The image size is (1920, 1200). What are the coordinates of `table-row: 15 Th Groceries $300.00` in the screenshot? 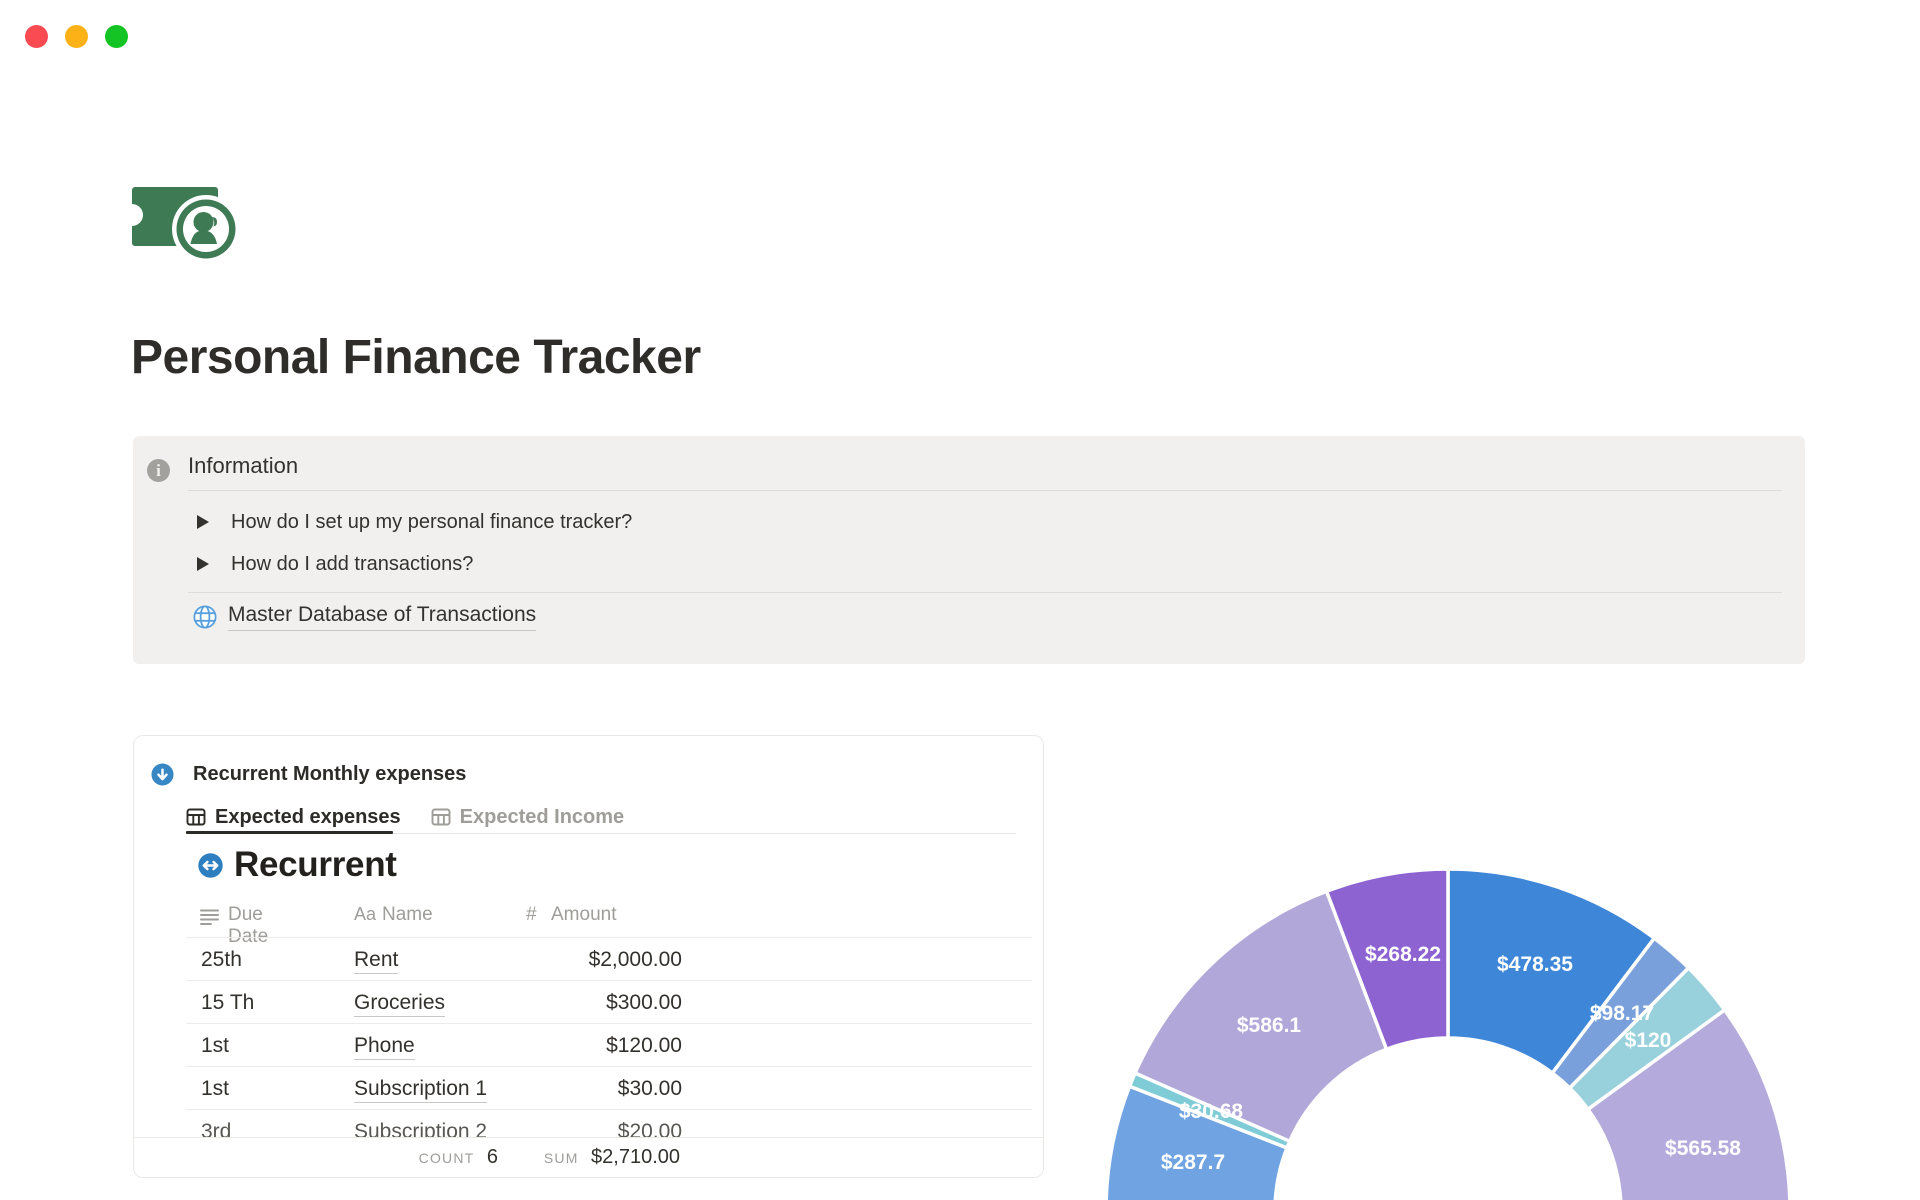 It's located at (588, 1002).